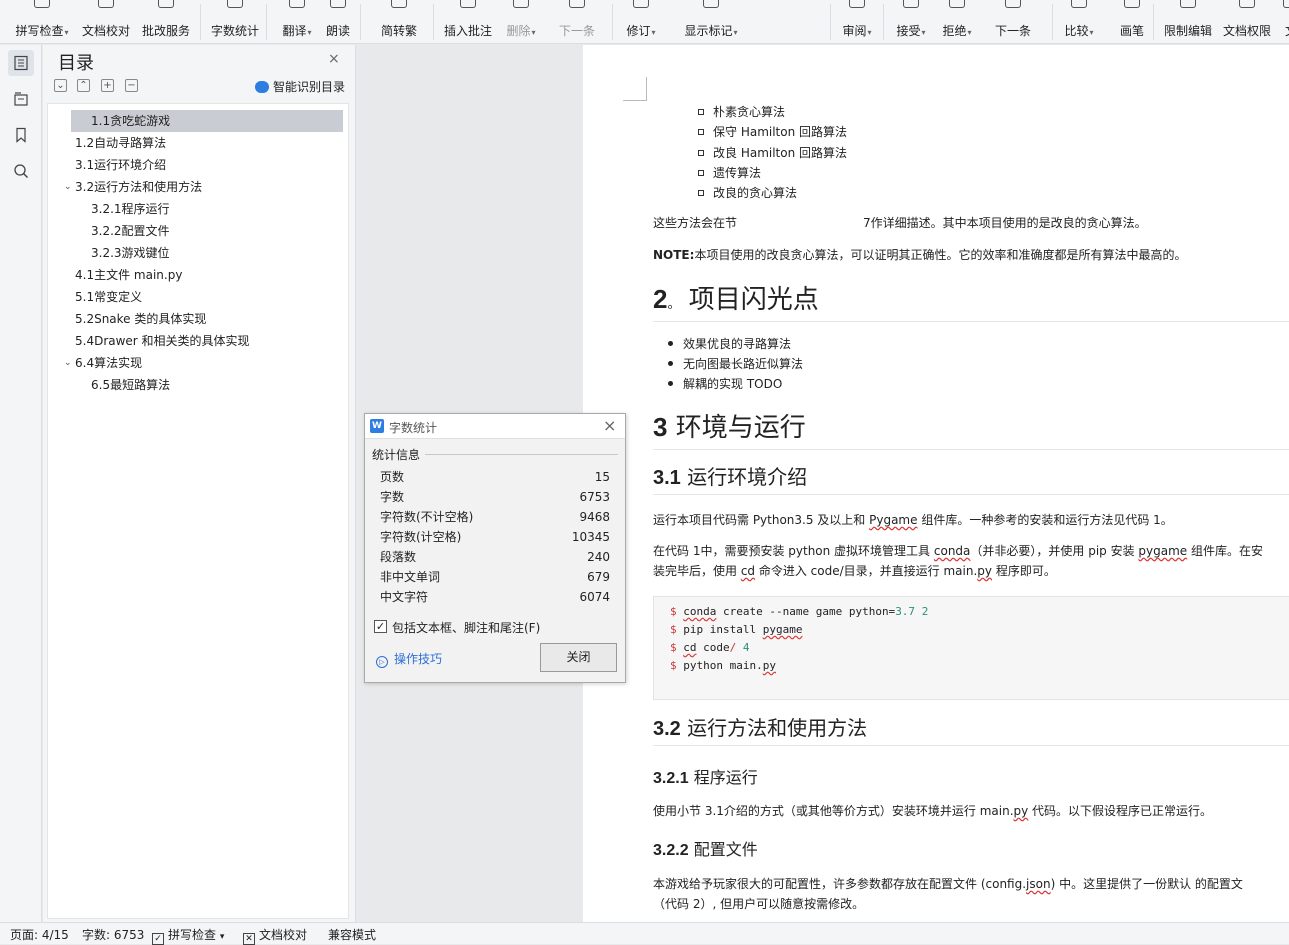 This screenshot has height=945, width=1289. What do you see at coordinates (602, 477) in the screenshot?
I see `stat-value: 15` at bounding box center [602, 477].